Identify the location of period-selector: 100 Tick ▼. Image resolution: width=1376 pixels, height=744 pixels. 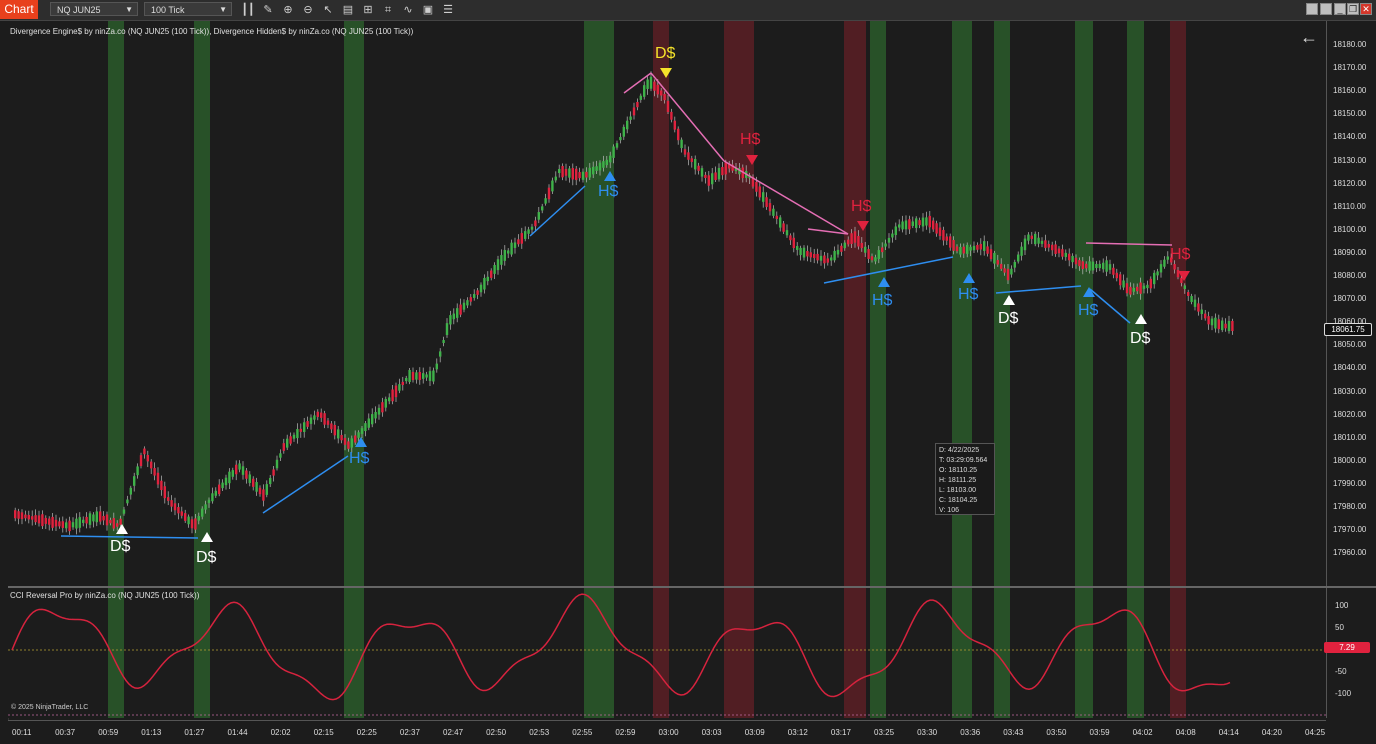
(188, 9).